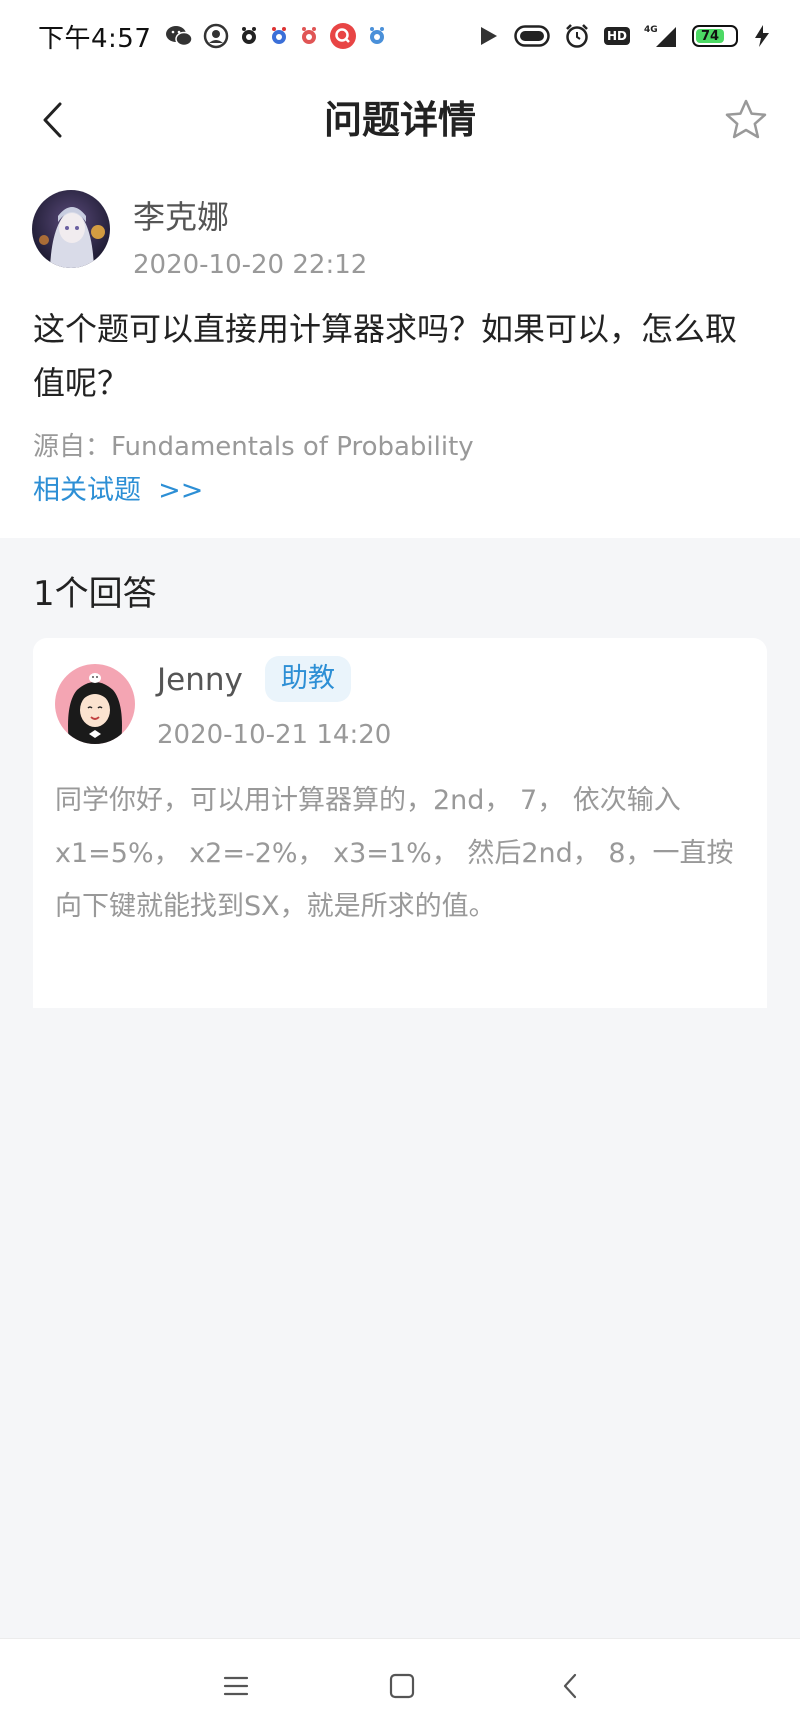 Image resolution: width=800 pixels, height=1733 pixels. Describe the element at coordinates (762, 36) in the screenshot. I see `charging-icon` at that location.